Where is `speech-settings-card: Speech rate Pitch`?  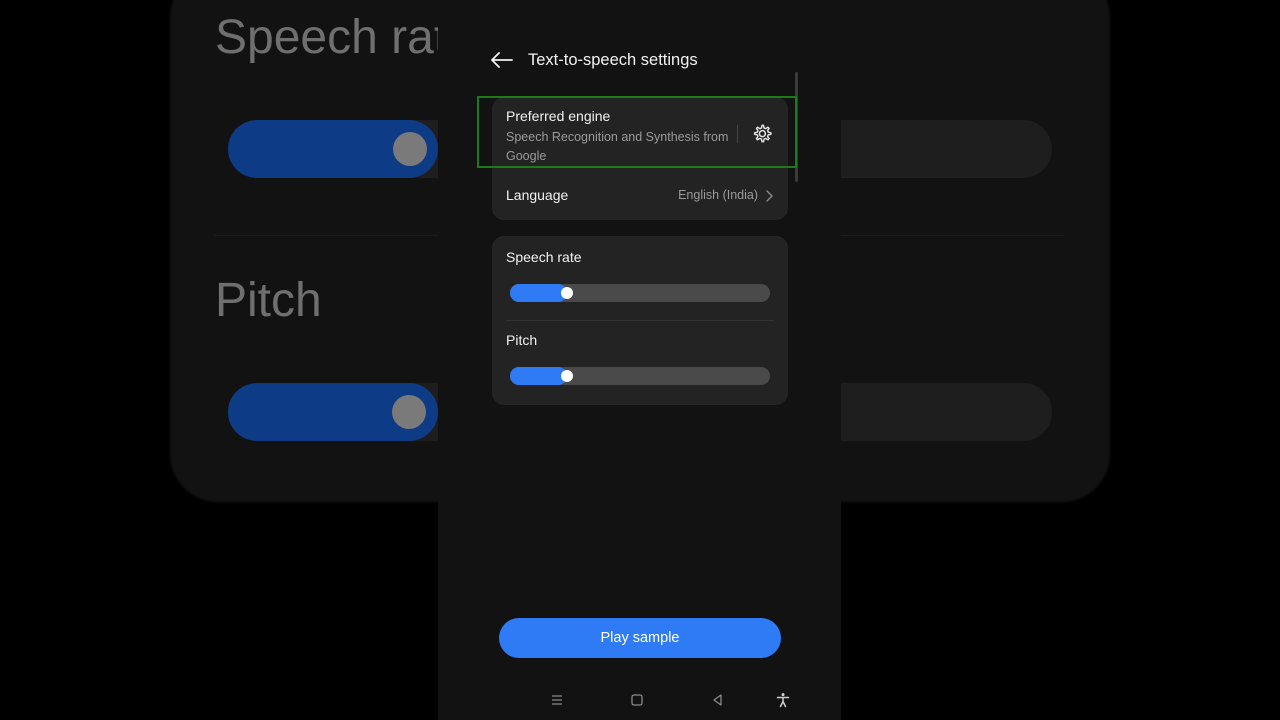
speech-settings-card: Speech rate Pitch is located at coordinates (640, 320).